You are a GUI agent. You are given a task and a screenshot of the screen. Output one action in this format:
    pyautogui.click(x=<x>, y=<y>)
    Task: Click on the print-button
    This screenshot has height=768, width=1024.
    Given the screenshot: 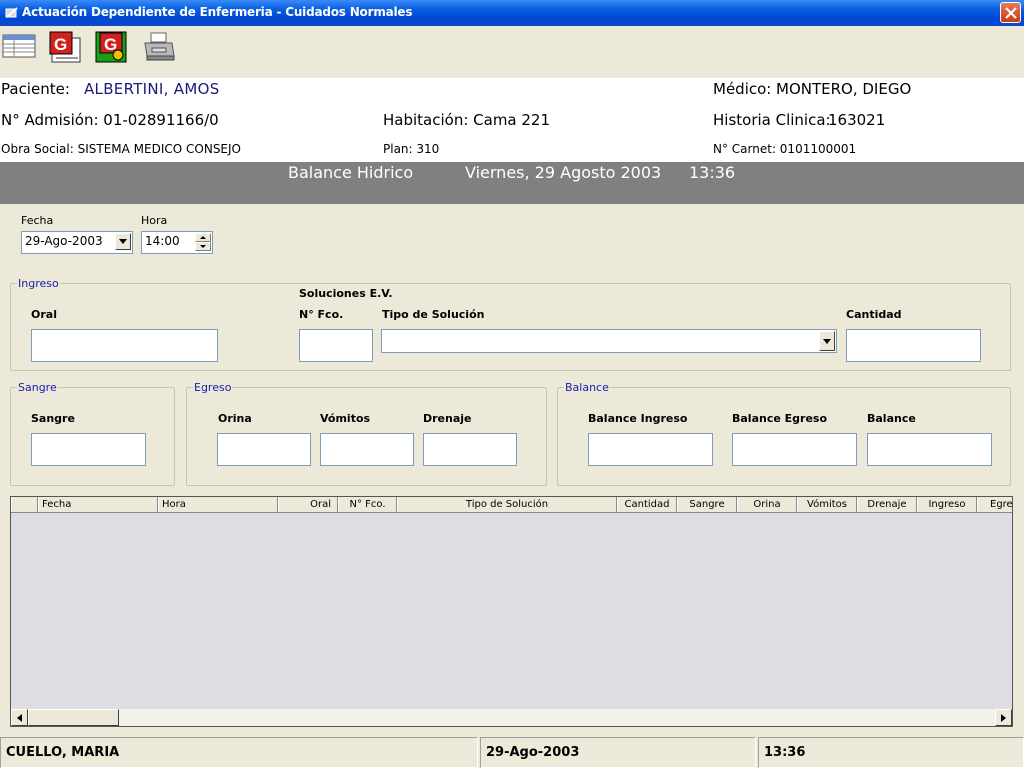 What is the action you would take?
    pyautogui.click(x=159, y=47)
    